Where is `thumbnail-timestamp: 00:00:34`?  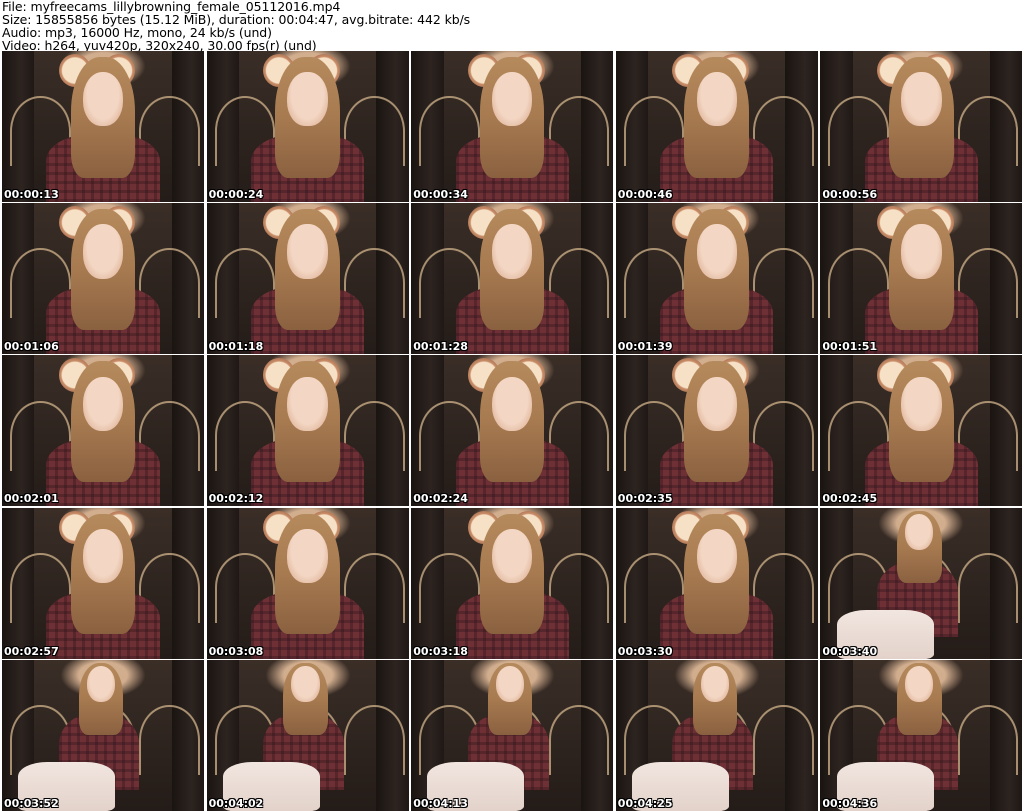
thumbnail-timestamp: 00:00:34 is located at coordinates (440, 194).